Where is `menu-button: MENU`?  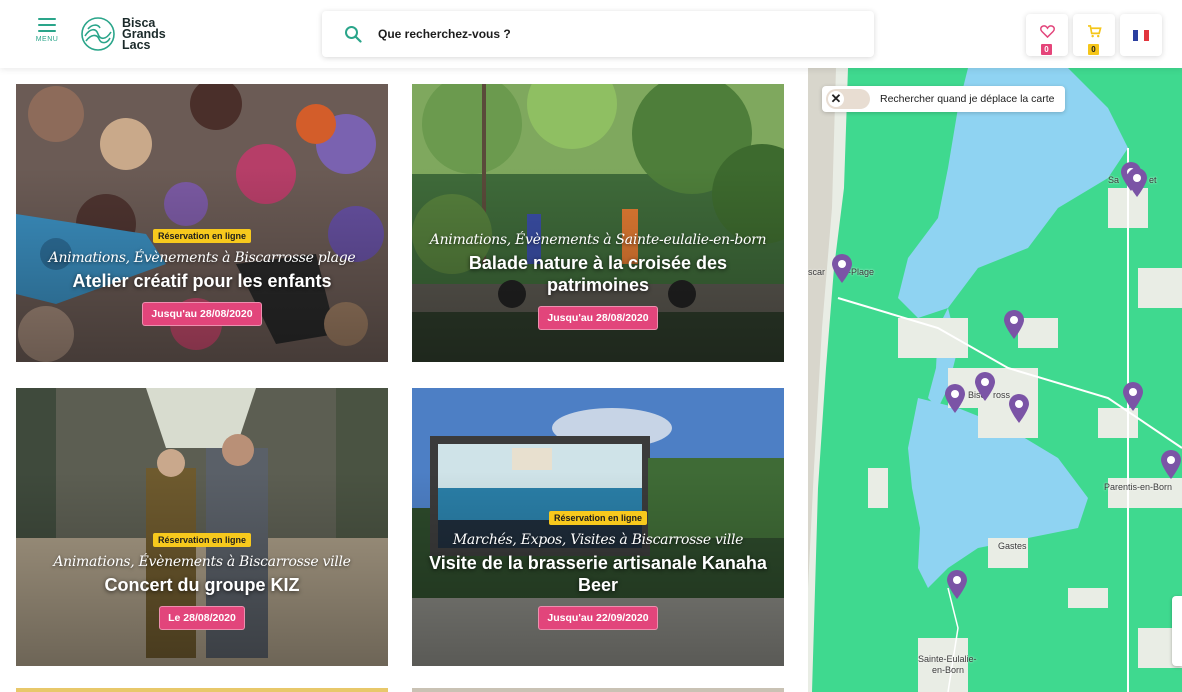
menu-button: MENU is located at coordinates (47, 36).